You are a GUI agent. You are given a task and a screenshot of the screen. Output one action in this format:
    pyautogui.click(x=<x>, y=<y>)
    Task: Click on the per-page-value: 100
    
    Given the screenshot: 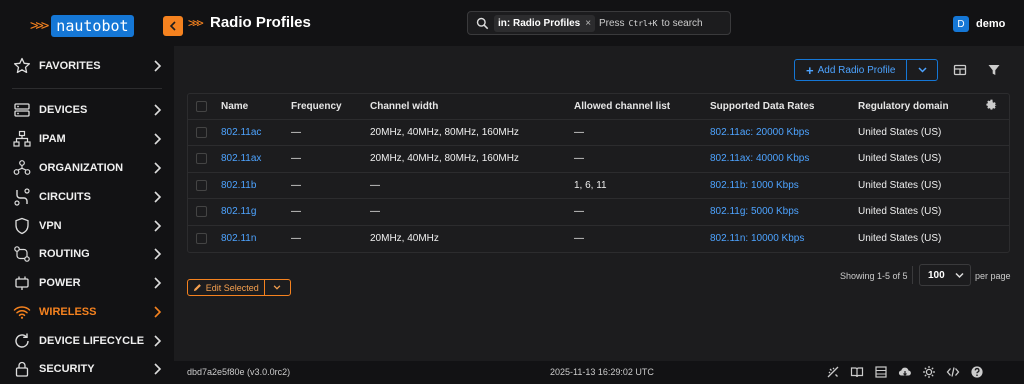 What is the action you would take?
    pyautogui.click(x=936, y=275)
    